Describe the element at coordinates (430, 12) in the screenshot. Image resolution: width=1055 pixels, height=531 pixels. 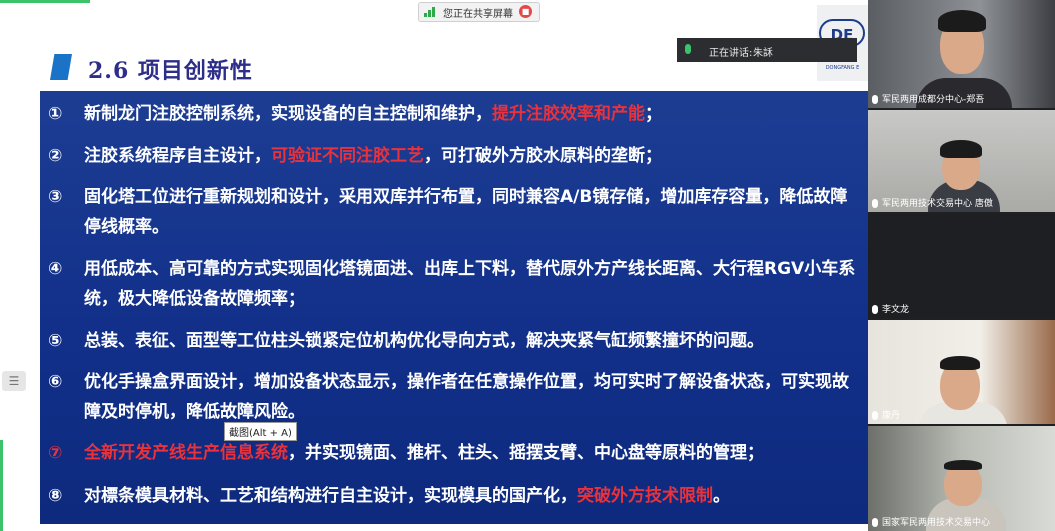
I see `signal-icon` at that location.